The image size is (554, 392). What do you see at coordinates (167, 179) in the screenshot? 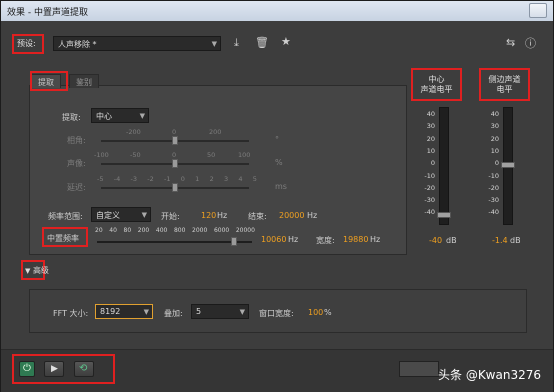
I see `delay-tick: -1` at bounding box center [167, 179].